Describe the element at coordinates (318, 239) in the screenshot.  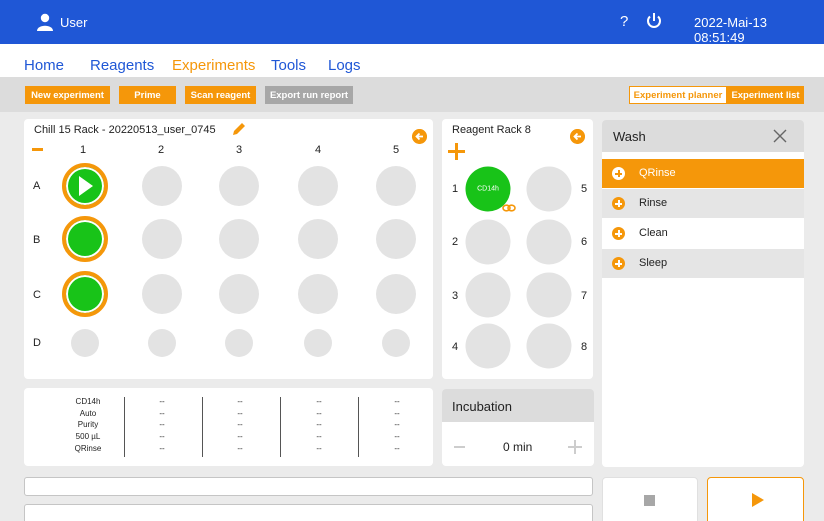
I see `well-b4` at that location.